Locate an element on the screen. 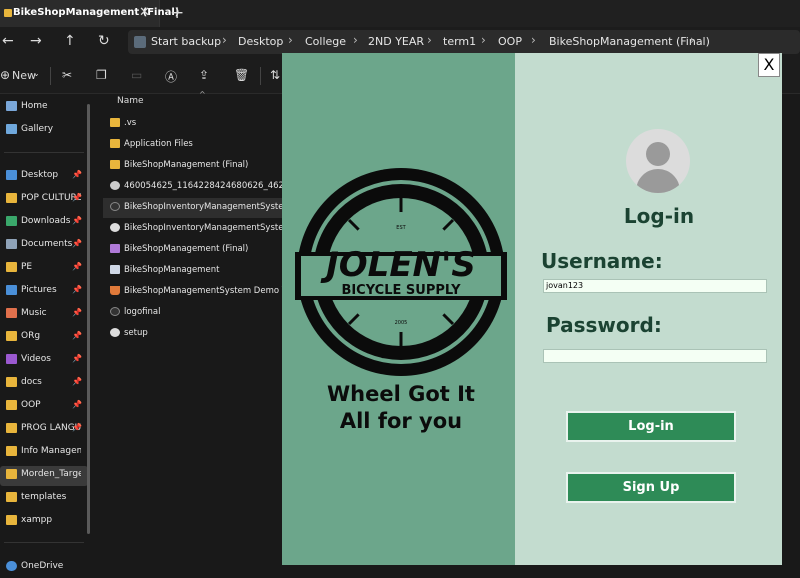  sidebar-item-label: templates is located at coordinates (44, 497).